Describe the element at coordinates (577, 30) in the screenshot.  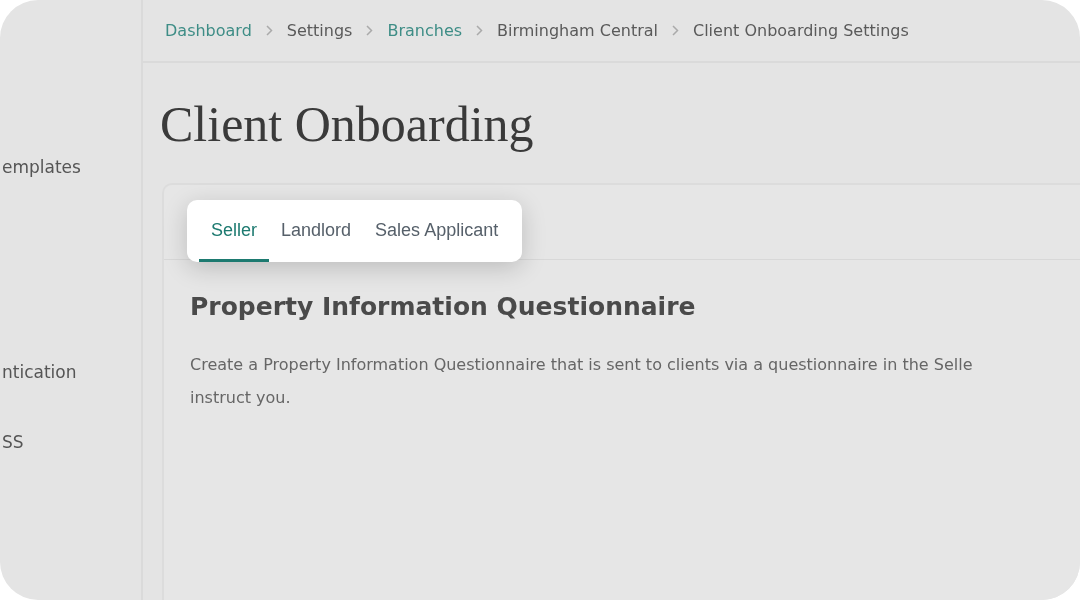
I see `breadcrumb-item: Birmingham Central` at that location.